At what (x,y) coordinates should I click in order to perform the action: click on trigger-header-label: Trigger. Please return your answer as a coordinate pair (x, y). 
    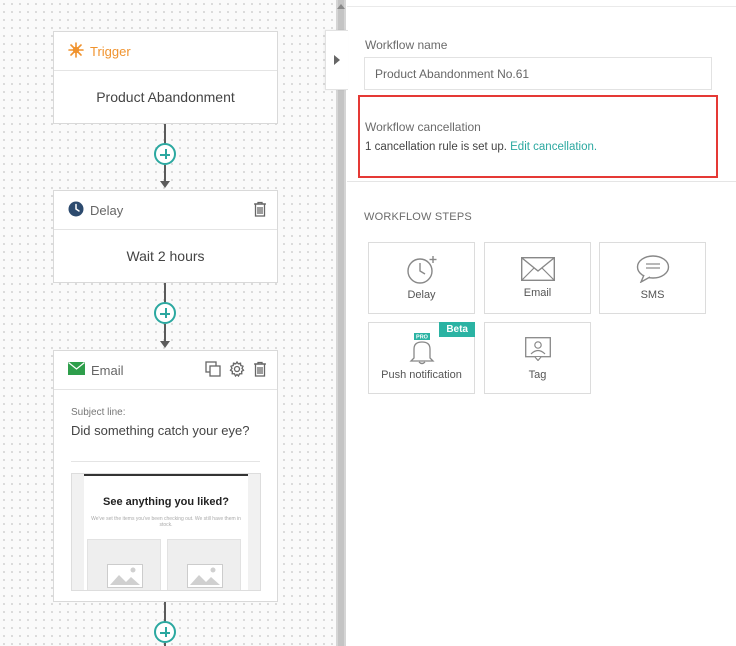
    Looking at the image, I should click on (110, 51).